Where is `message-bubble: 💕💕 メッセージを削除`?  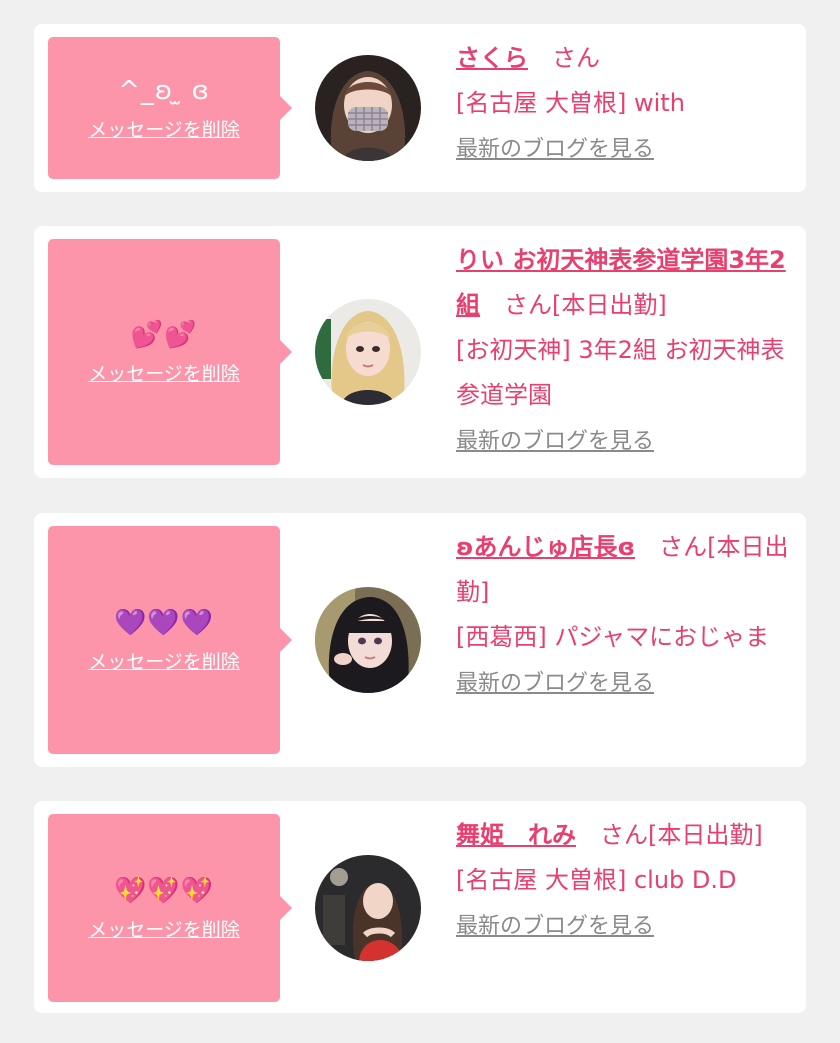 message-bubble: 💕💕 メッセージを削除 is located at coordinates (170, 352).